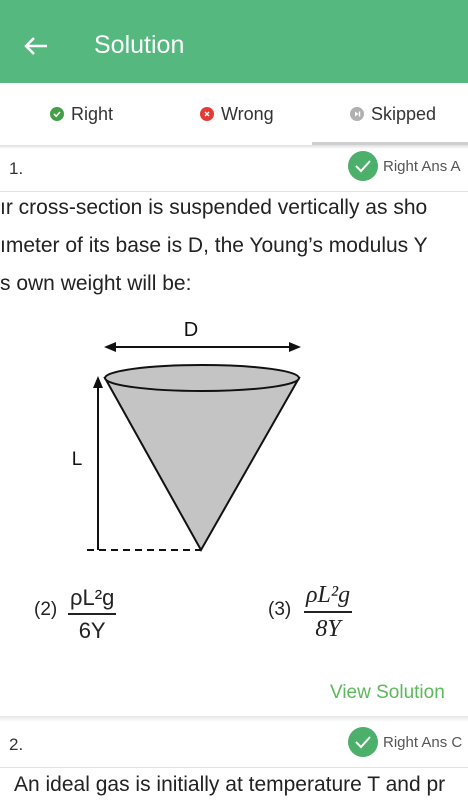 This screenshot has width=468, height=800. Describe the element at coordinates (234, 168) in the screenshot. I see `question-header: 1. Right Ans A` at that location.